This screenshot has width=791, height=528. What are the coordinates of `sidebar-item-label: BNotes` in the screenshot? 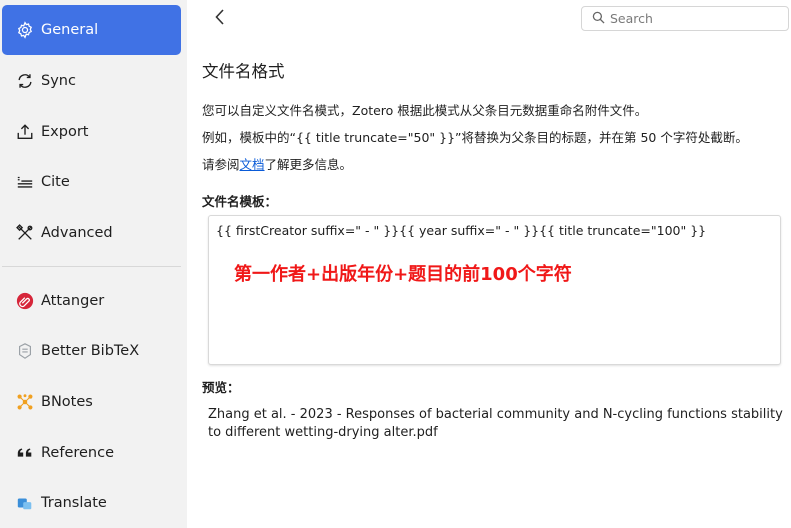 It's located at (67, 402).